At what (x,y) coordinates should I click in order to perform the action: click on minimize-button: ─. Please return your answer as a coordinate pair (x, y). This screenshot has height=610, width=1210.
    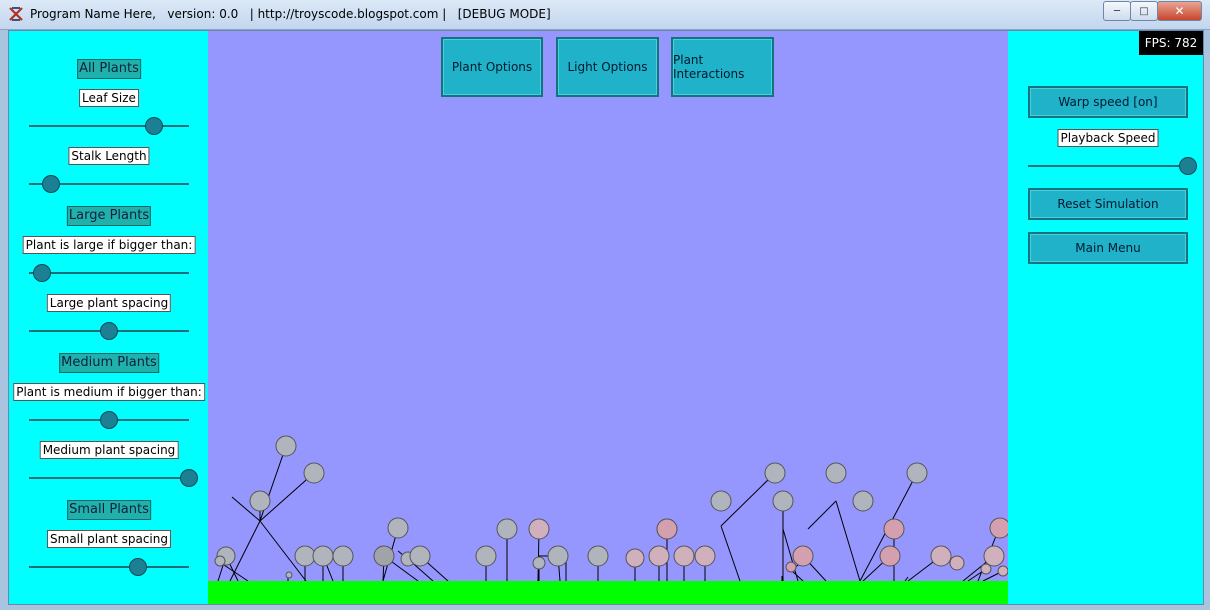
    Looking at the image, I should click on (1117, 11).